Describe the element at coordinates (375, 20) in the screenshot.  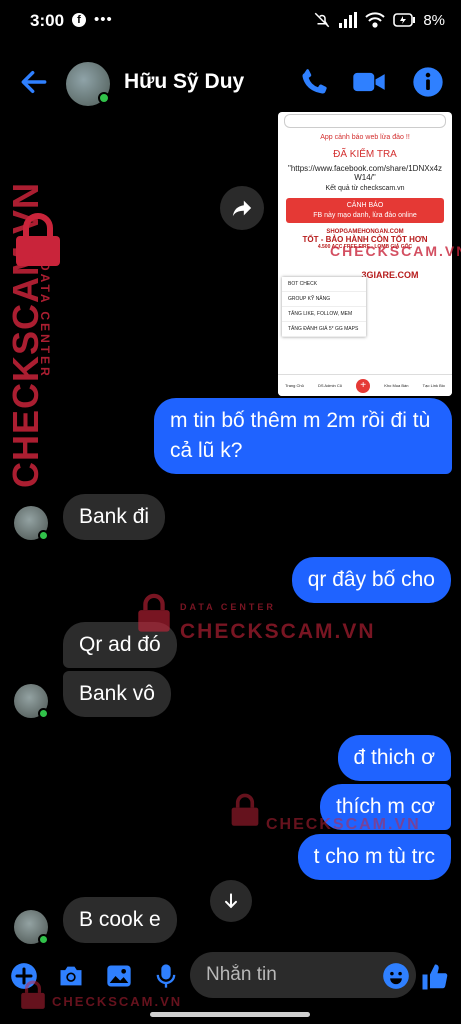
I see `wifi-icon` at that location.